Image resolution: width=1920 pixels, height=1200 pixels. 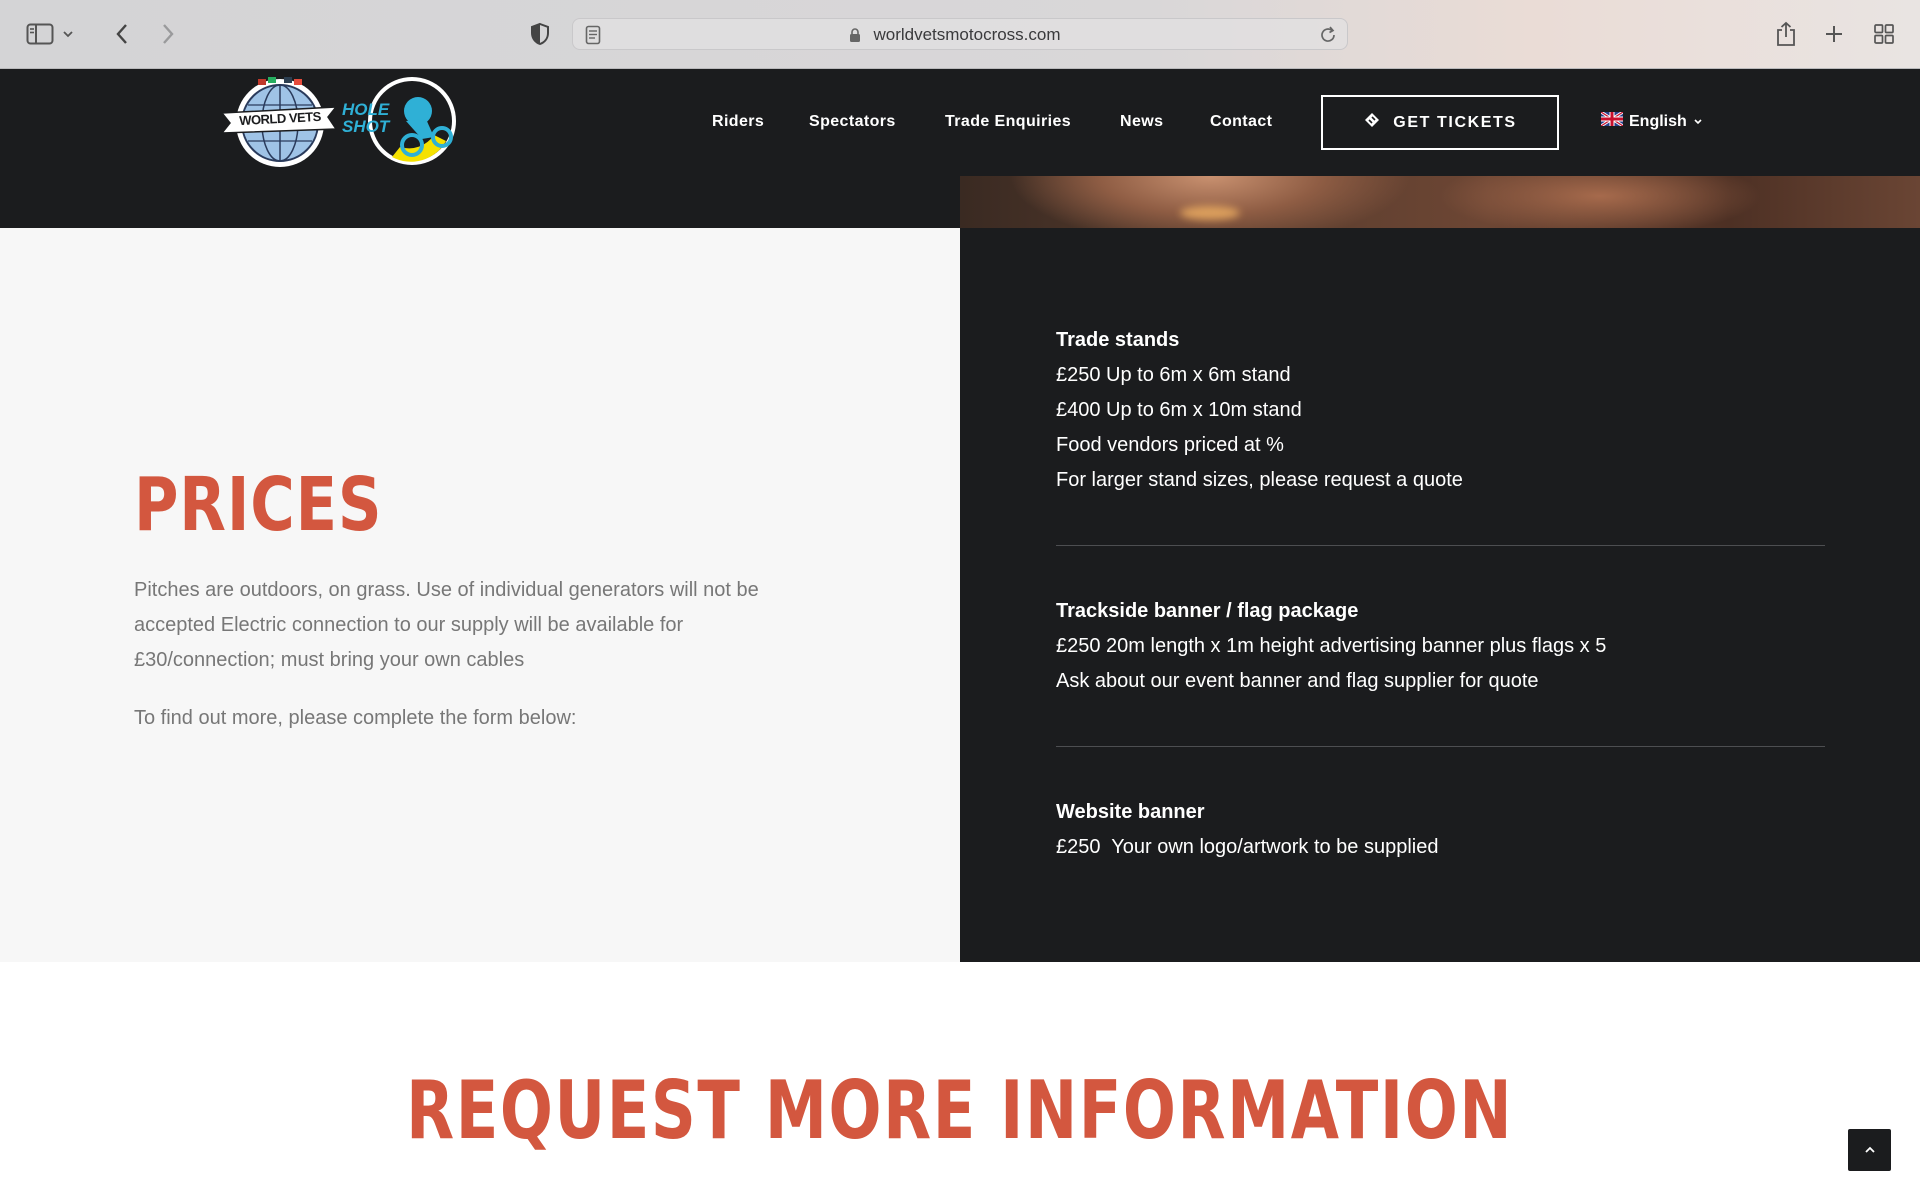 I want to click on request-info-title: REQUEST MORE INFORMATION, so click(x=960, y=1110).